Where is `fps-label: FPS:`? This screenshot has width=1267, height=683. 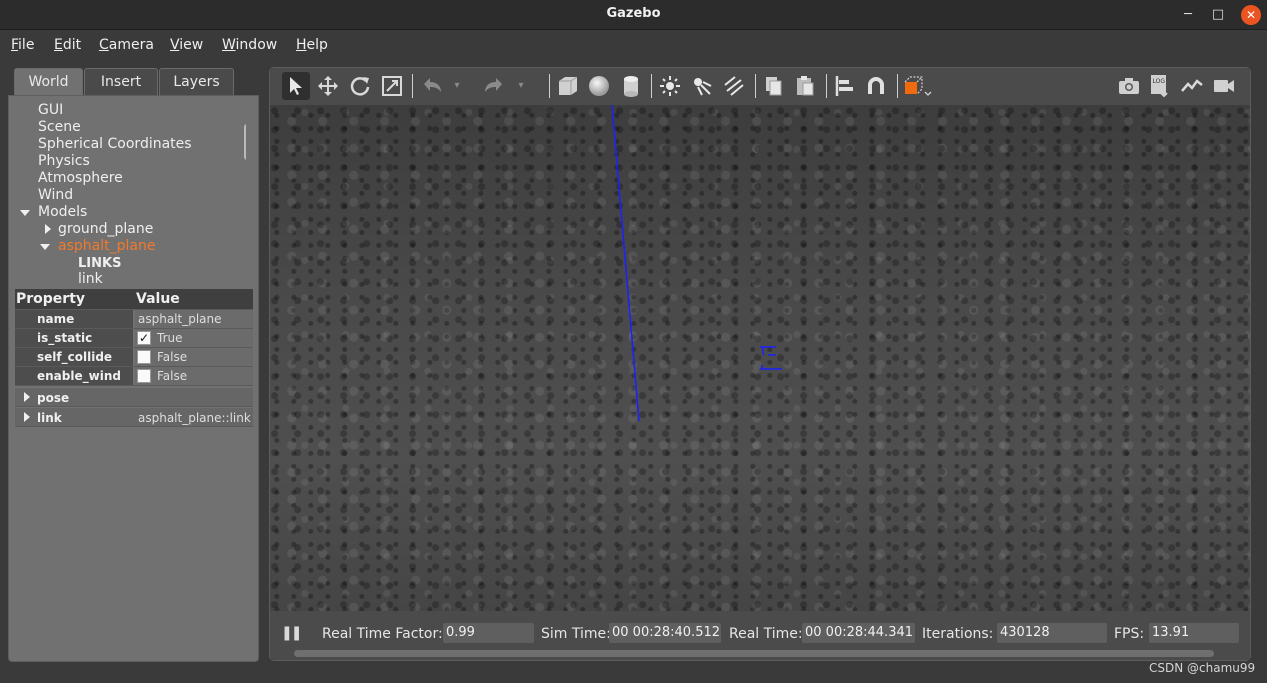
fps-label: FPS: is located at coordinates (1129, 634).